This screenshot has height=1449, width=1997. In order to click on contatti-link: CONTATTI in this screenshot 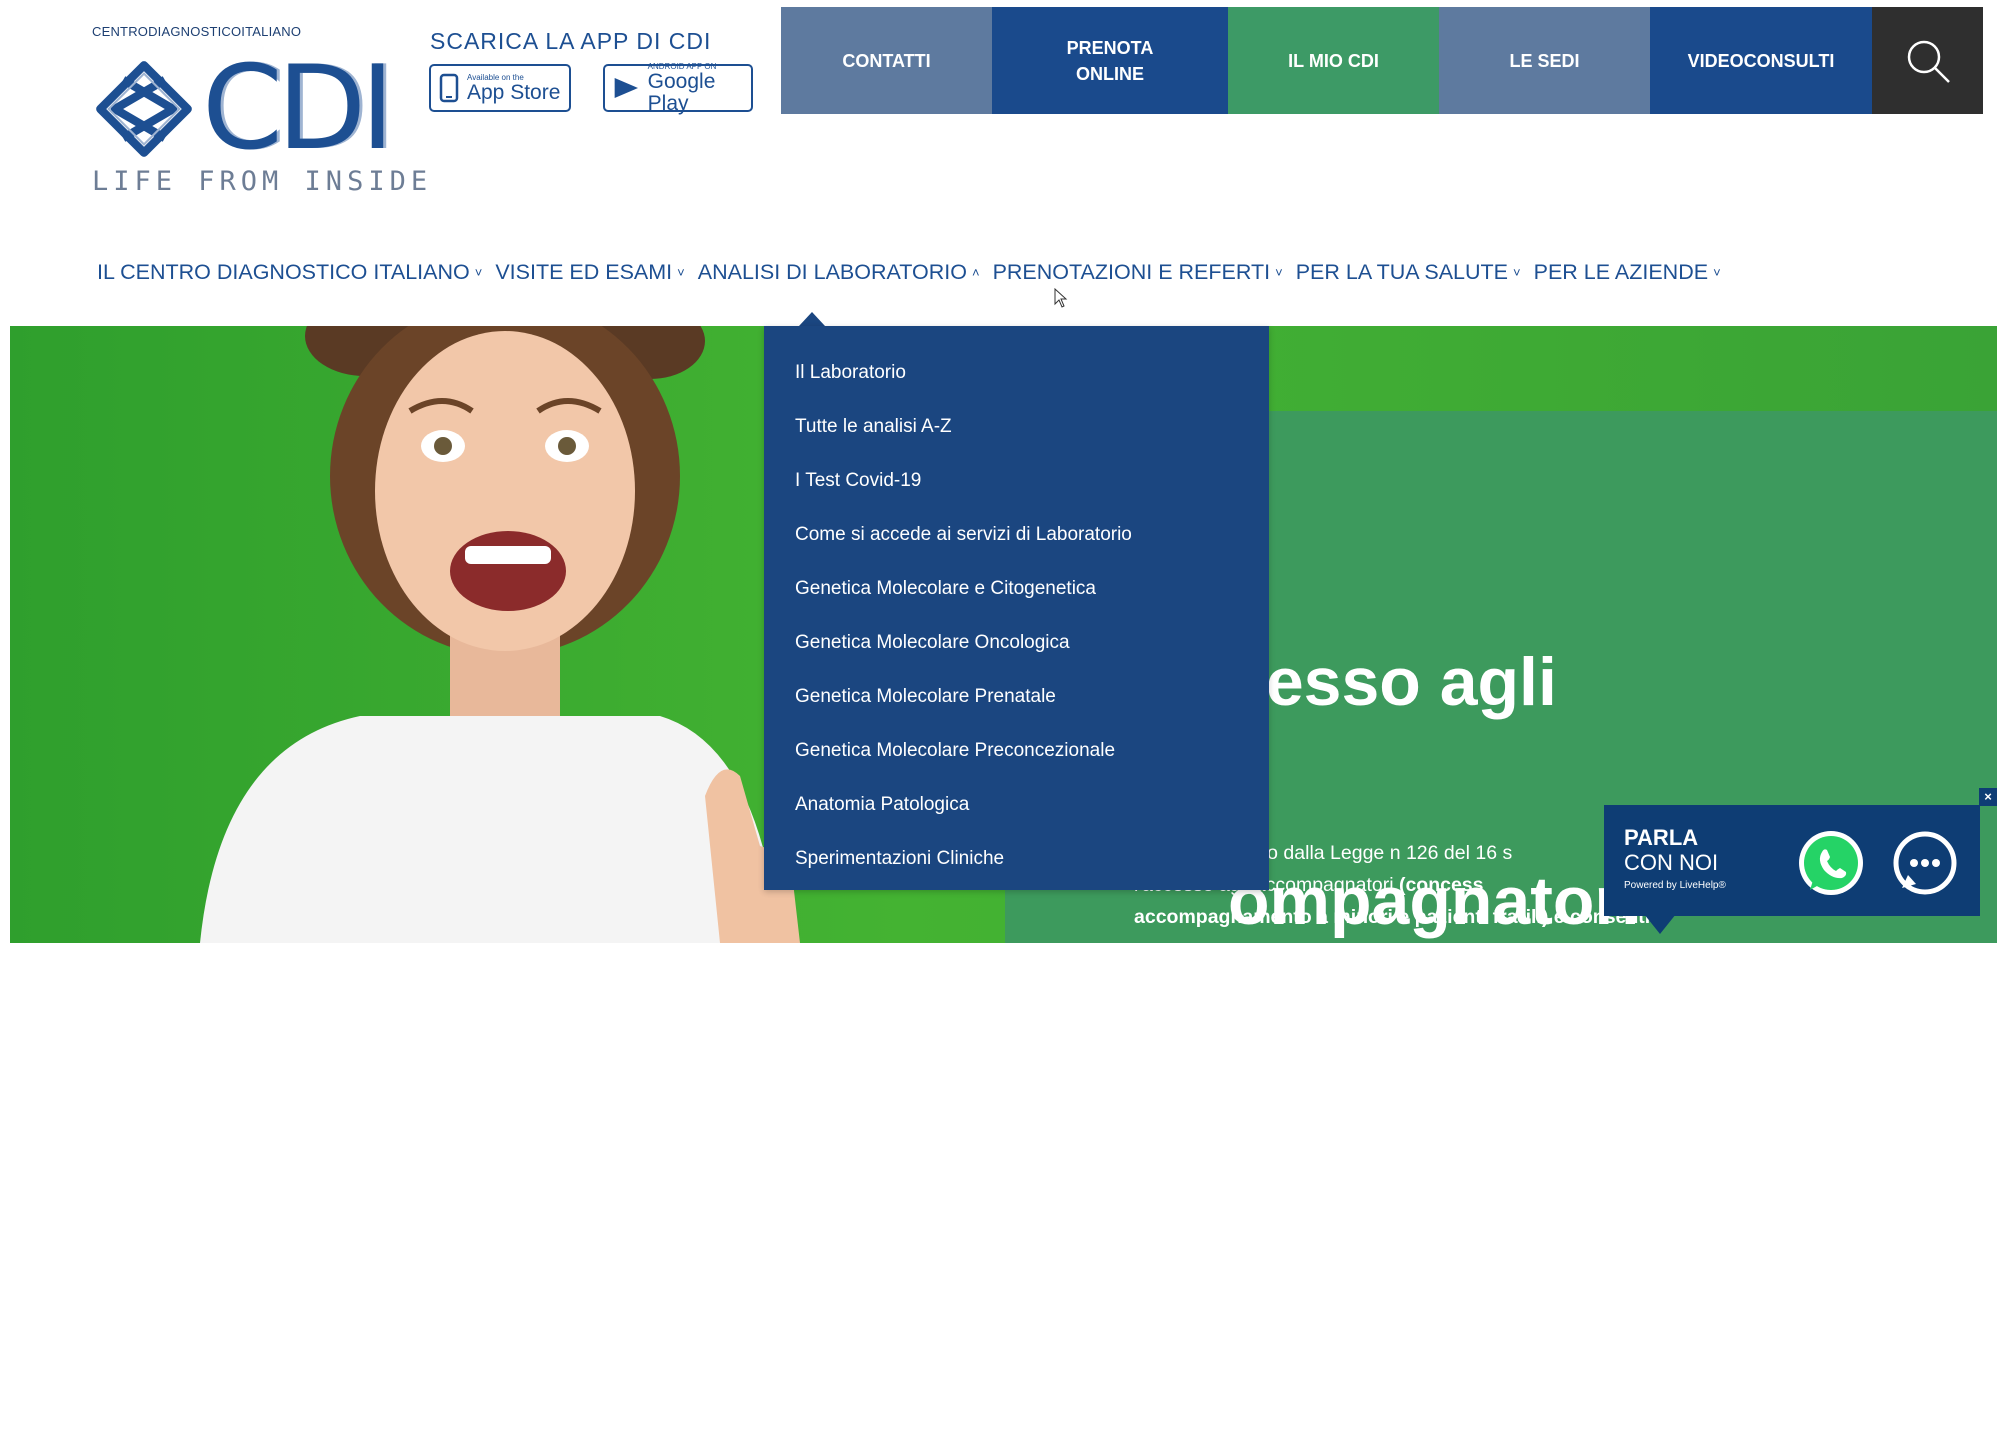, I will do `click(886, 60)`.